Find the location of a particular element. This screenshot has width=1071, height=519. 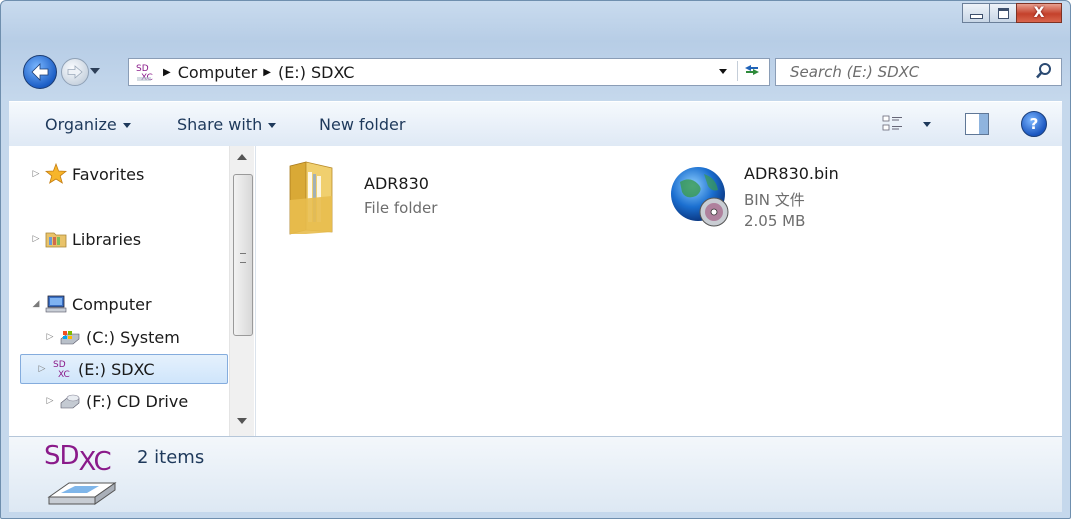

nav-item-libraries: ▷ Libraries is located at coordinates (85, 239).